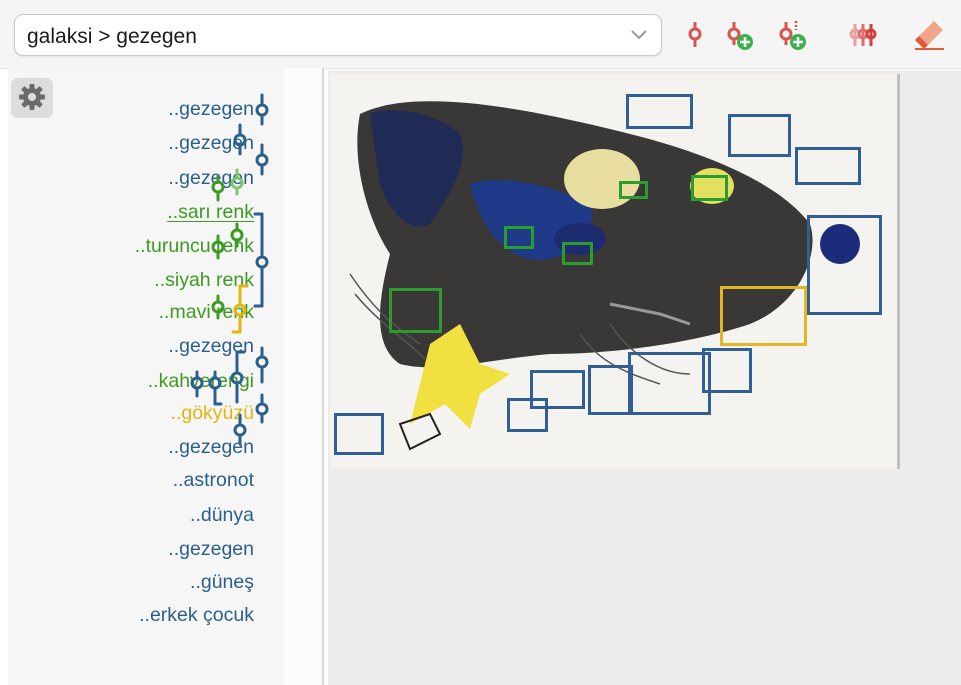 This screenshot has height=685, width=961. Describe the element at coordinates (211, 549) in the screenshot. I see `tag-item-gezegen: ..gezegen` at that location.